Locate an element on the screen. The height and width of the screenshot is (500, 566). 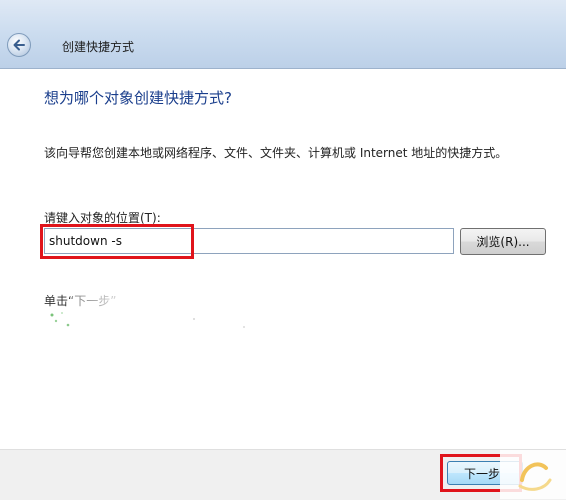
watermark-logo is located at coordinates (533, 474).